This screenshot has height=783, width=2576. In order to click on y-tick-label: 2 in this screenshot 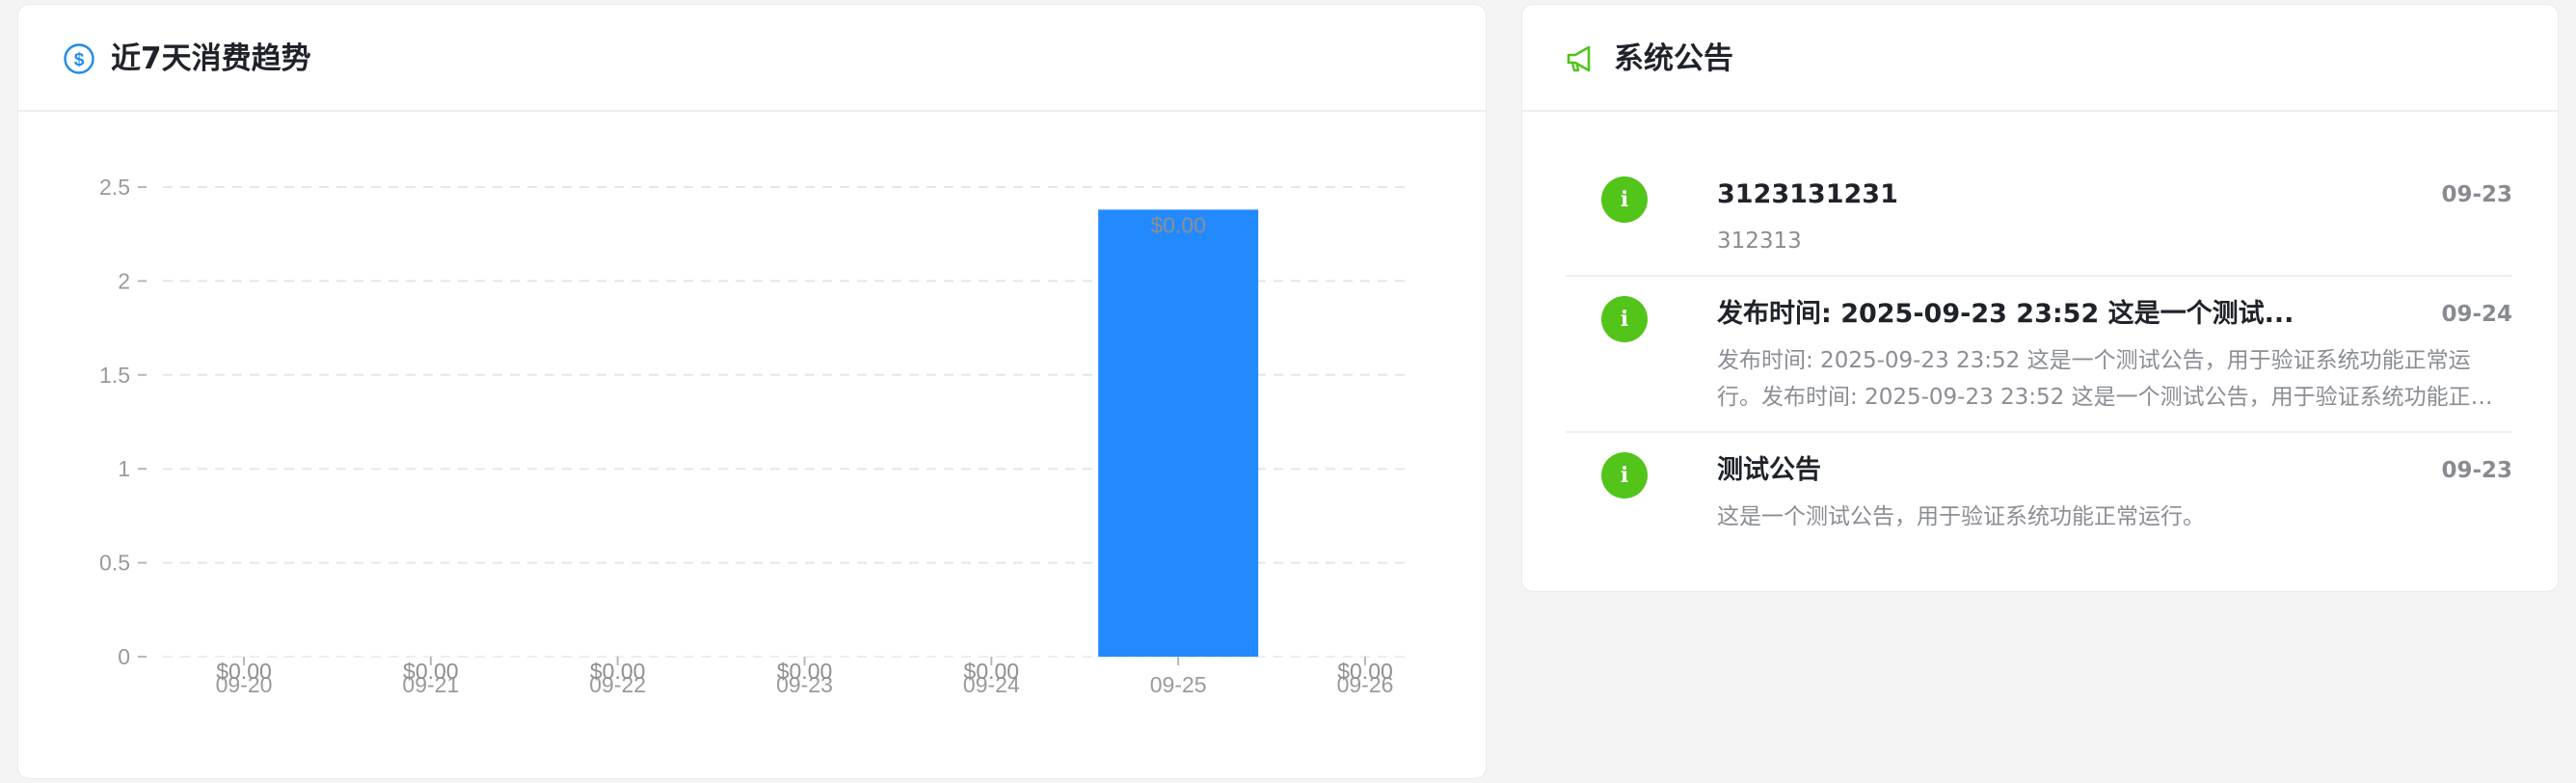, I will do `click(124, 280)`.